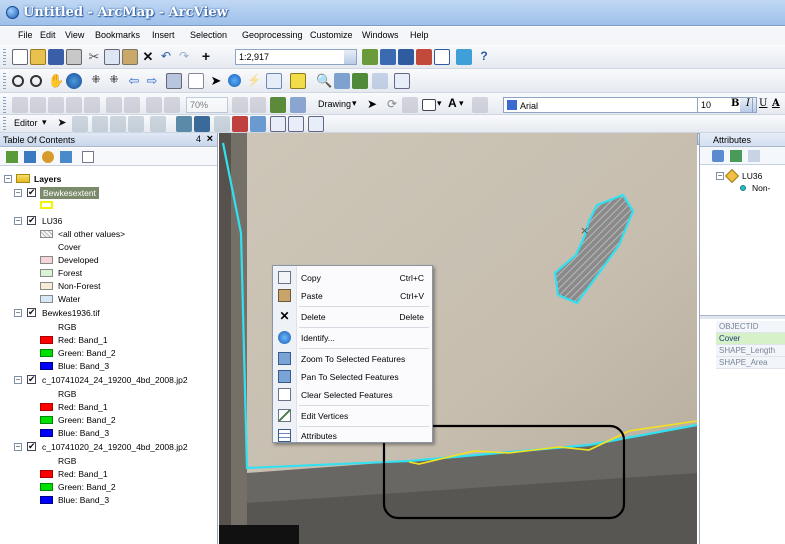 The height and width of the screenshot is (544, 785). What do you see at coordinates (74, 105) in the screenshot?
I see `zoom-whole-page-icon` at bounding box center [74, 105].